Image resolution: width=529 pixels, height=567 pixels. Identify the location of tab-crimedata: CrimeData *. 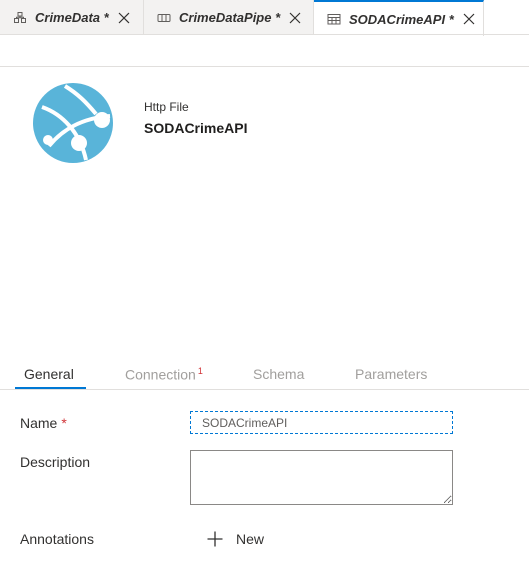
(72, 17).